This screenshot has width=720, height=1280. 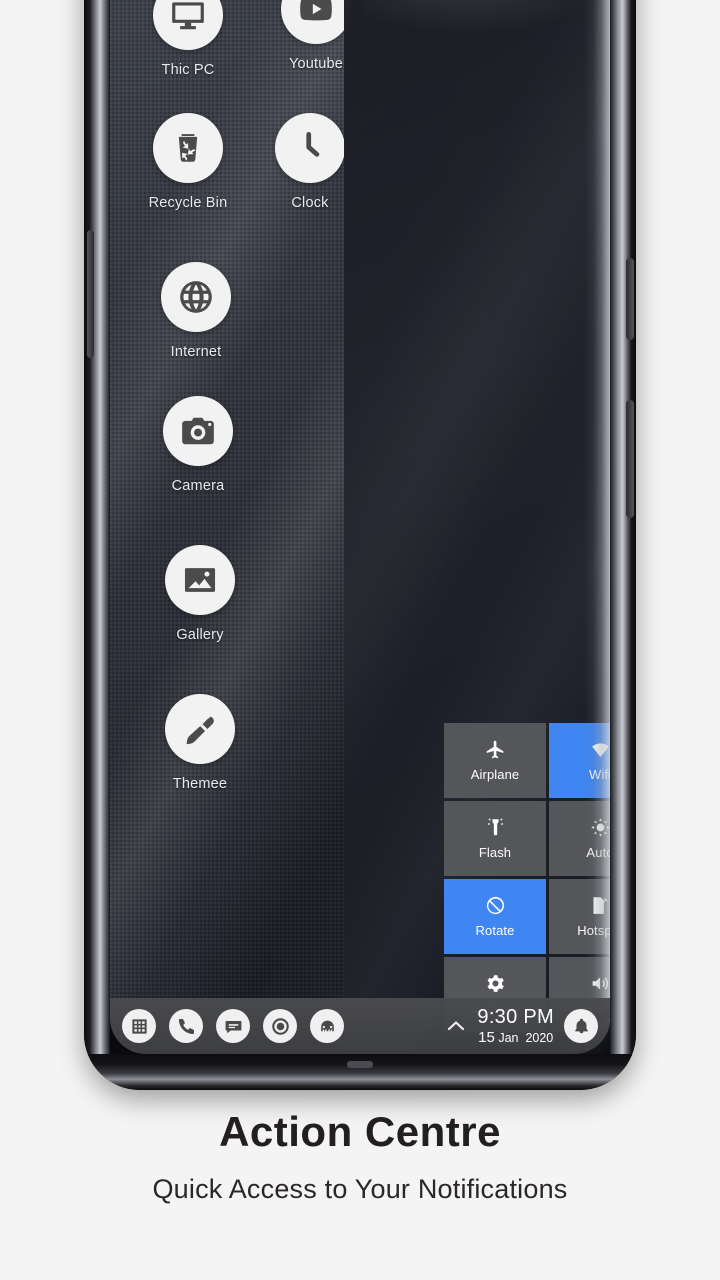 I want to click on camera-icon, so click(x=198, y=431).